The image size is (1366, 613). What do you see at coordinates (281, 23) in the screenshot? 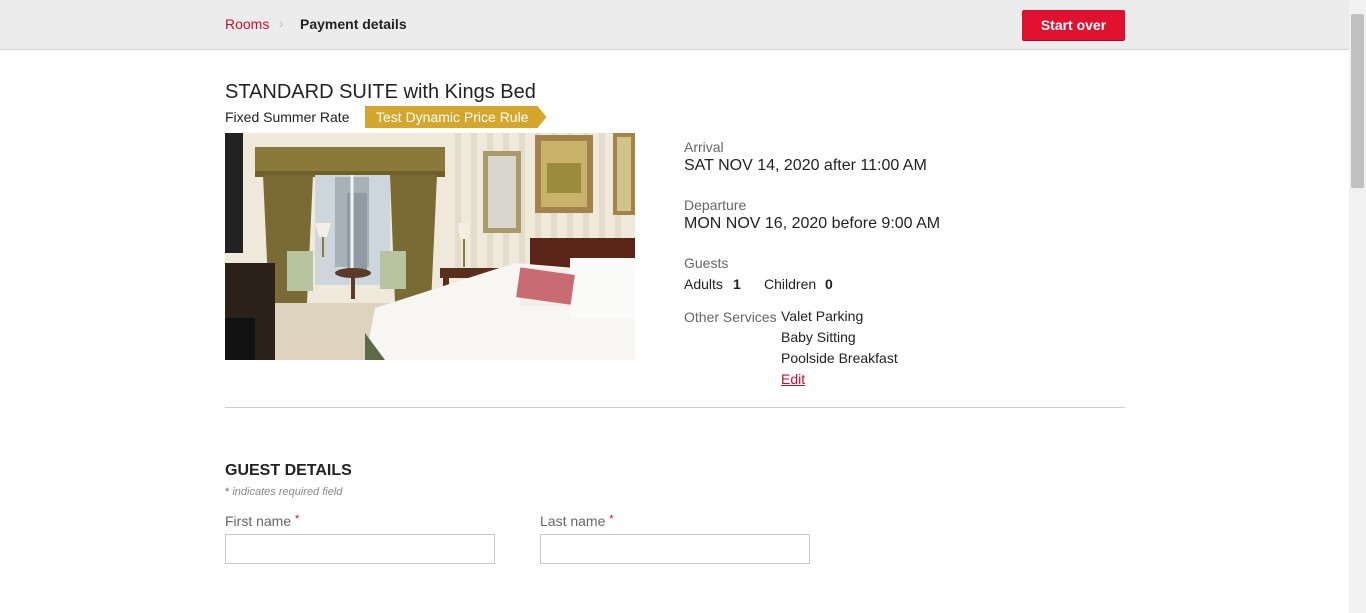
I see `breadcrumb-chevron-icon: ›` at bounding box center [281, 23].